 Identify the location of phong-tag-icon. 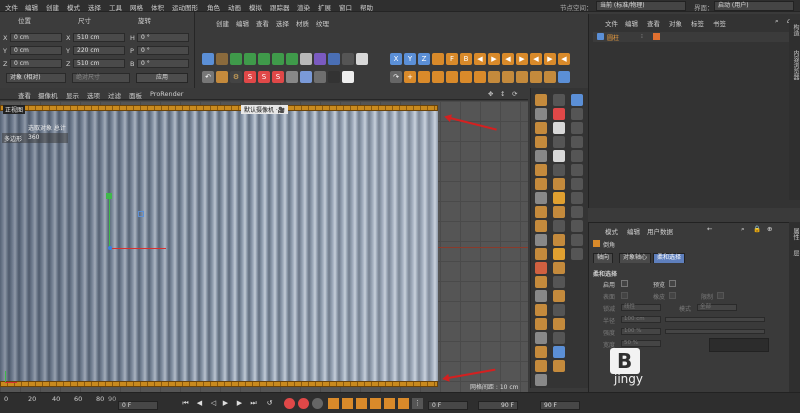
(656, 36).